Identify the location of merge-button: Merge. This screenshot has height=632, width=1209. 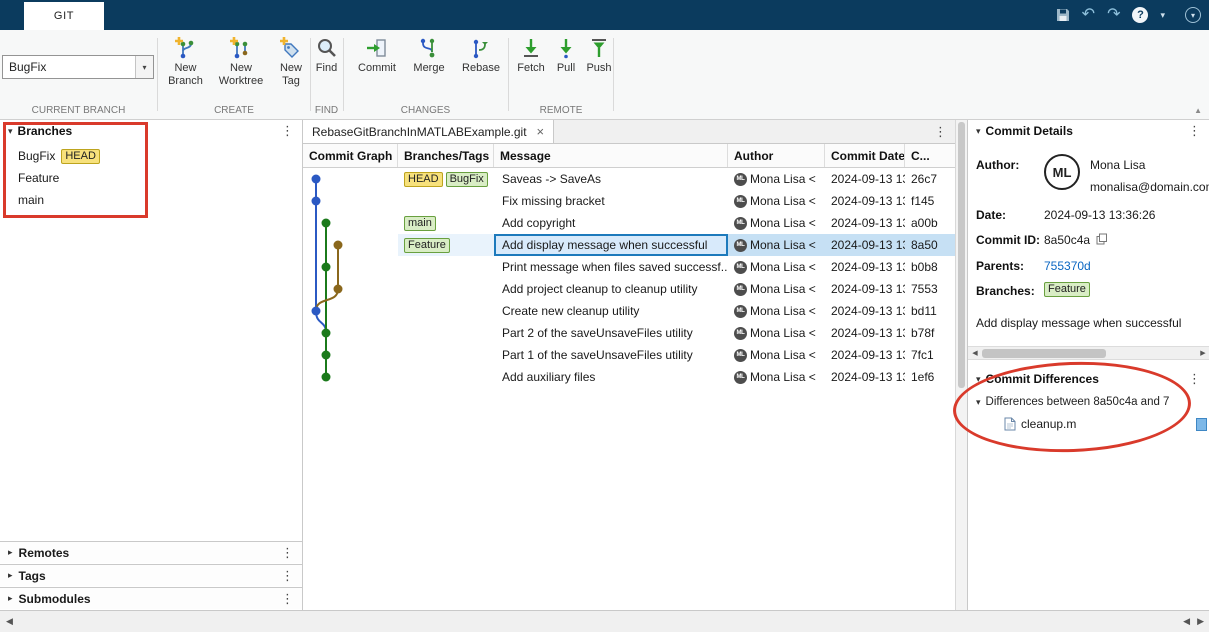
(429, 53).